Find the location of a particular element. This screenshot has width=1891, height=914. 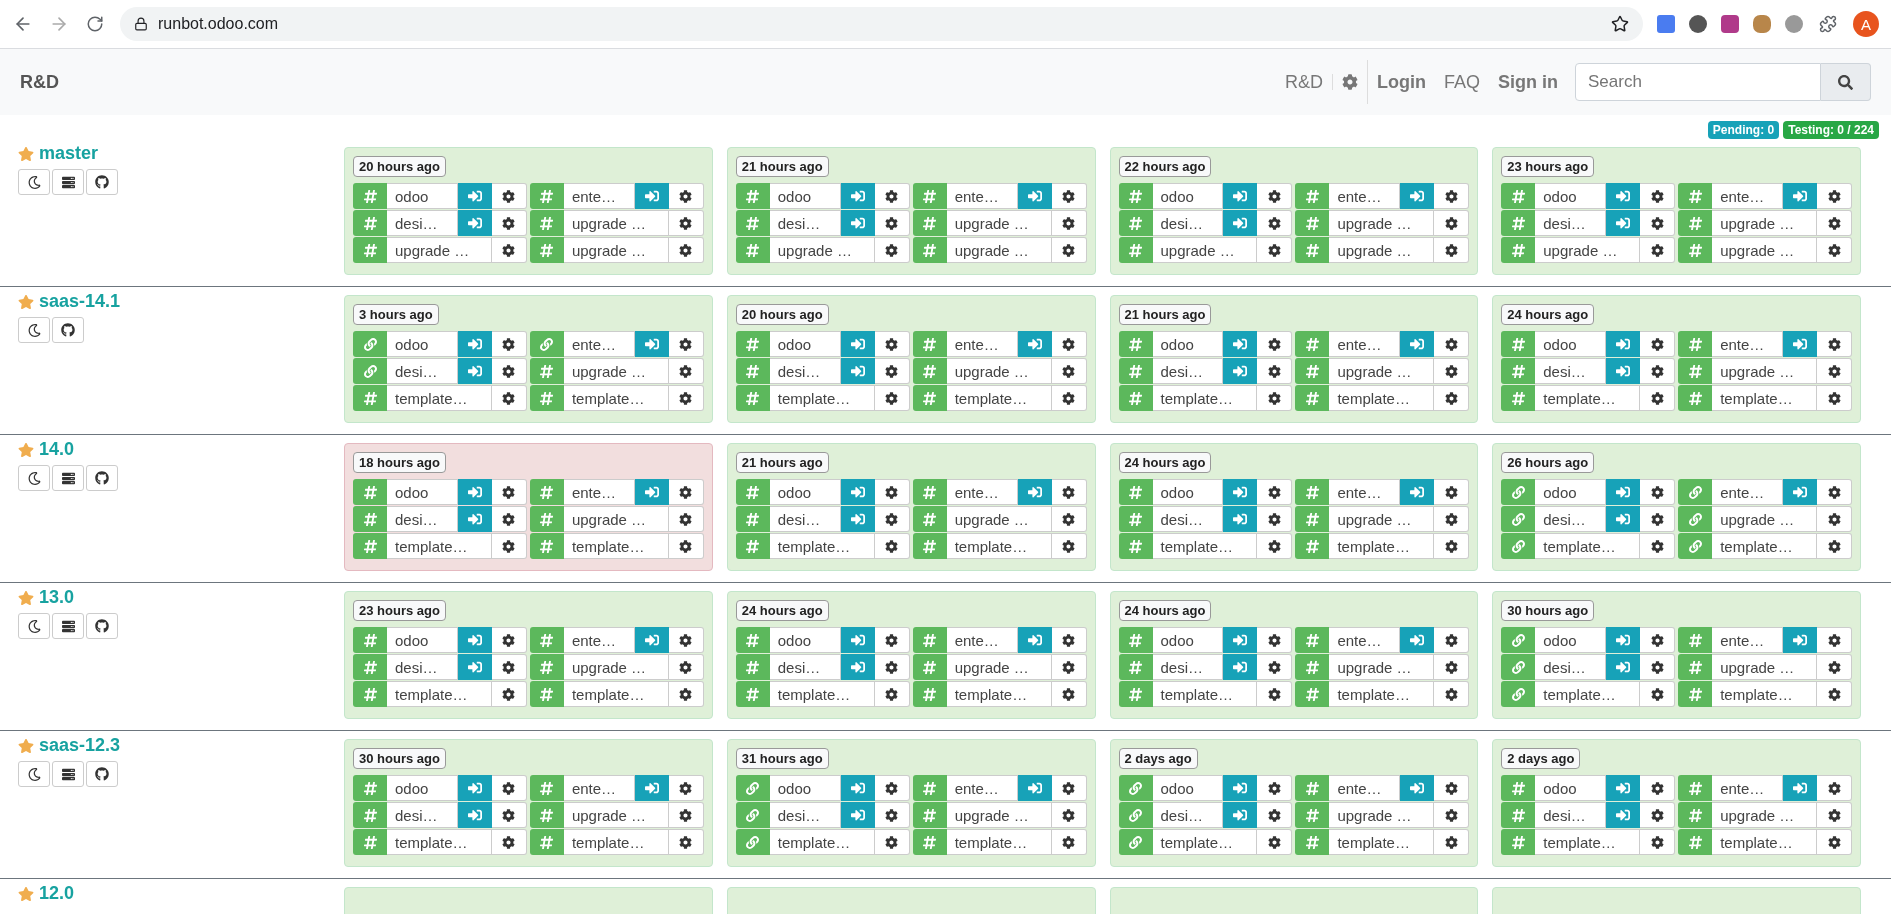

profile-avatar: A is located at coordinates (1866, 24).